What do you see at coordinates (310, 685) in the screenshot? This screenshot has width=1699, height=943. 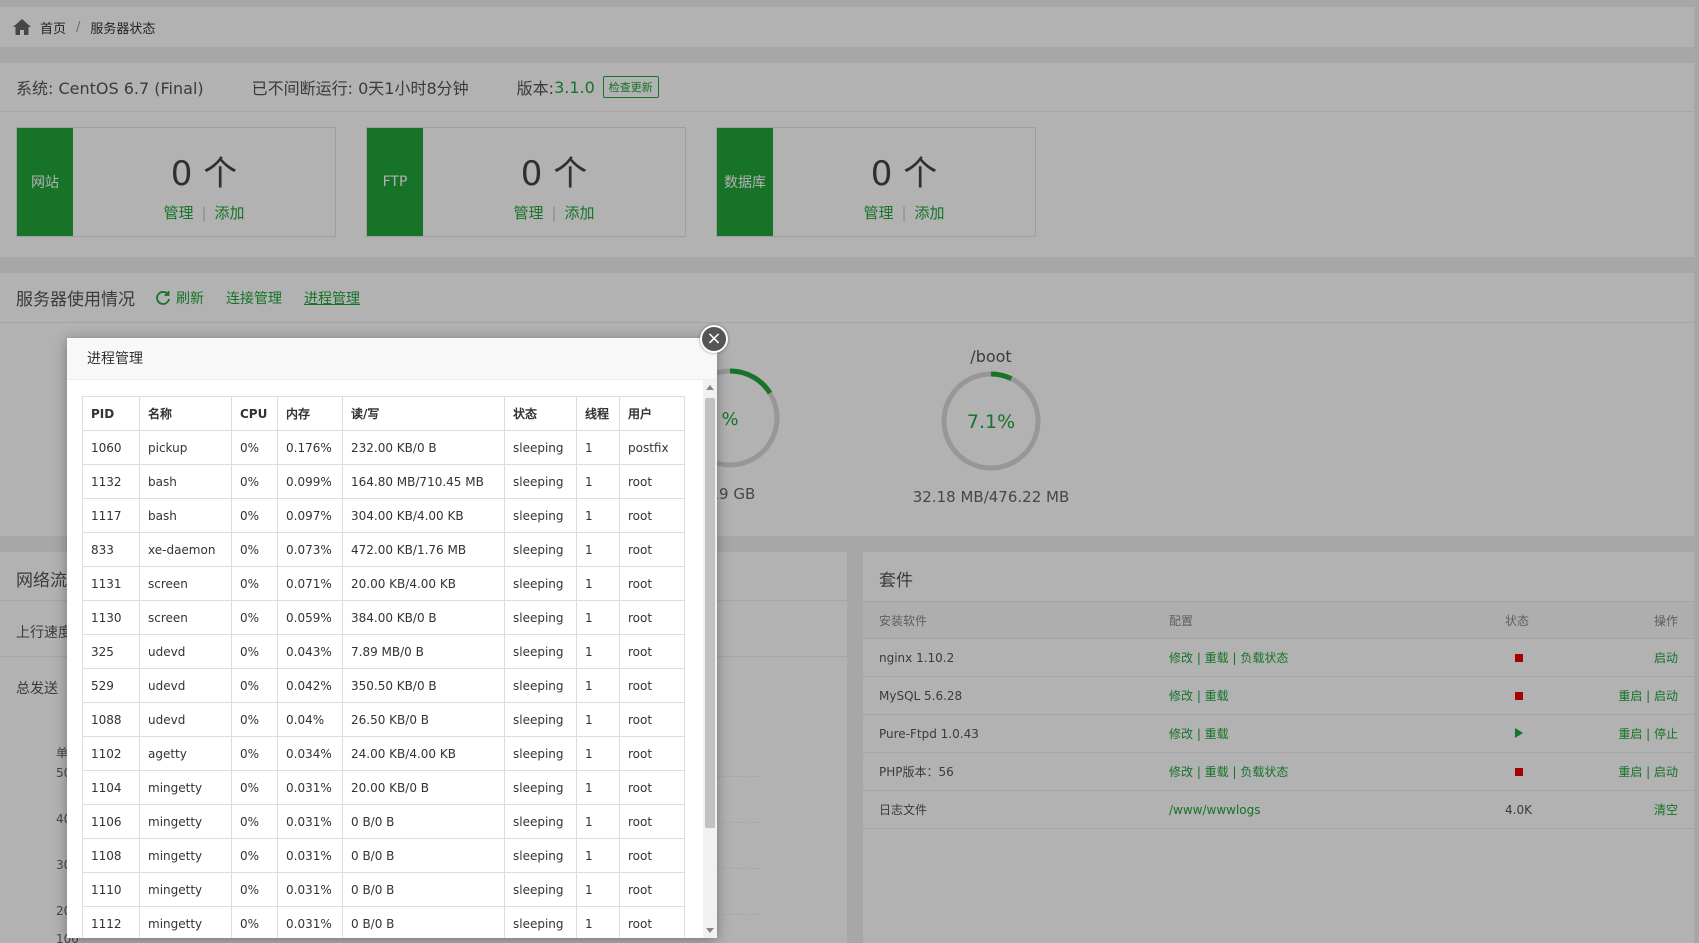 I see `process-cell-内存: 0.042%` at bounding box center [310, 685].